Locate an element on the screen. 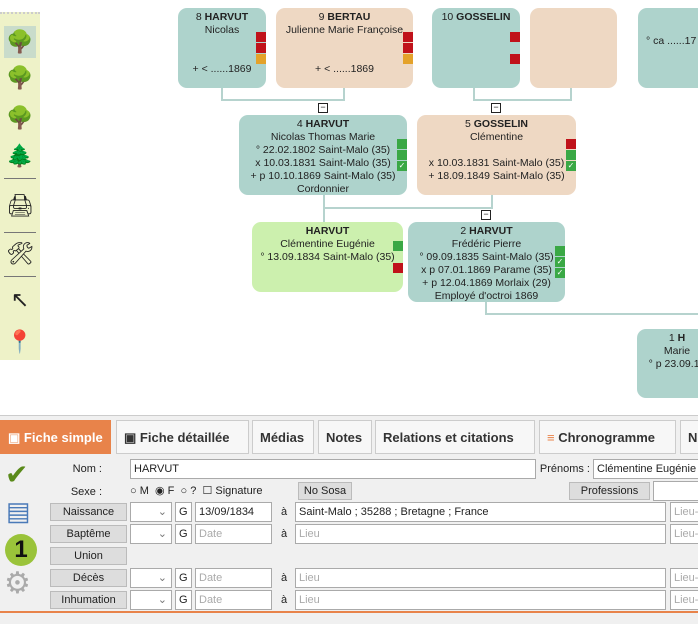 The image size is (698, 624). prenoms-label: Prénoms : is located at coordinates (564, 469).